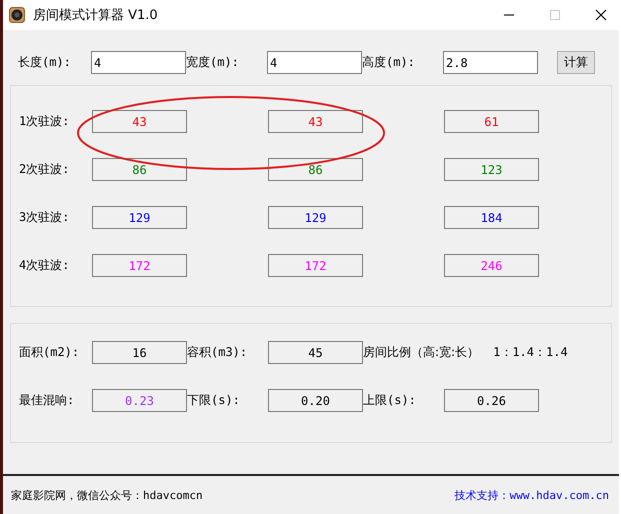 The width and height of the screenshot is (621, 514). Describe the element at coordinates (490, 62) in the screenshot. I see `input-field: 2.8` at that location.